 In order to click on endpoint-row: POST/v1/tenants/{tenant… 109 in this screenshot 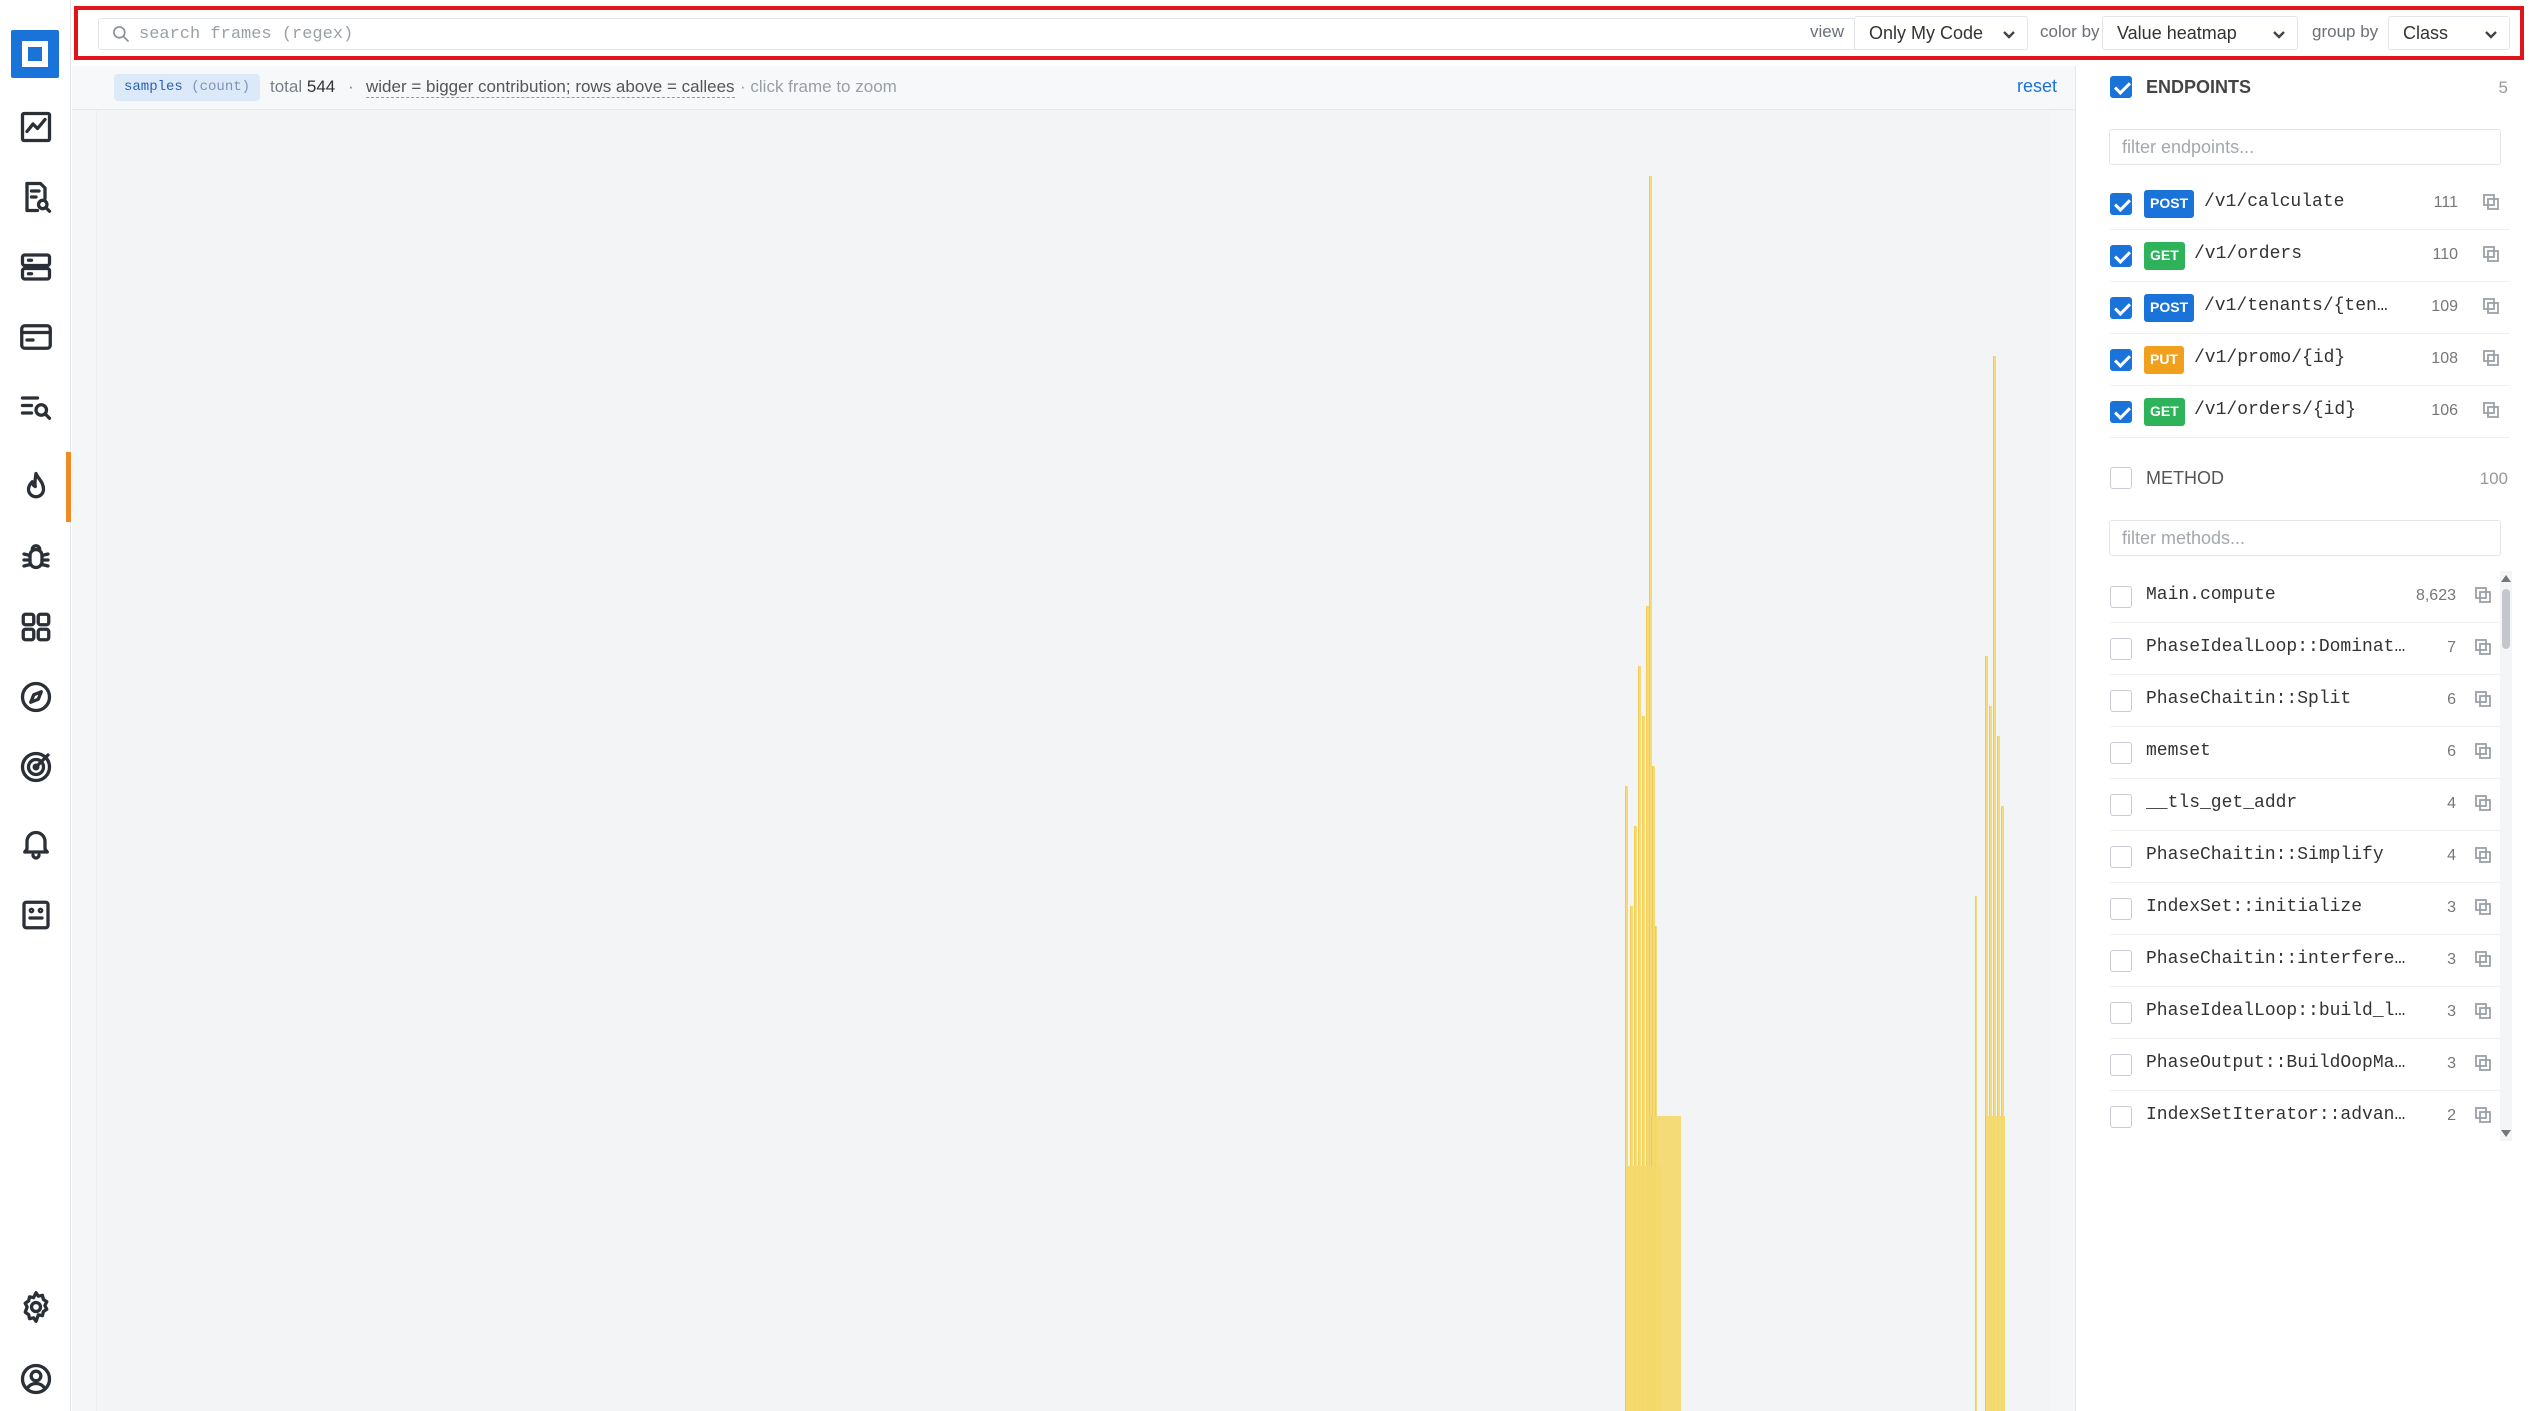, I will do `click(2310, 308)`.